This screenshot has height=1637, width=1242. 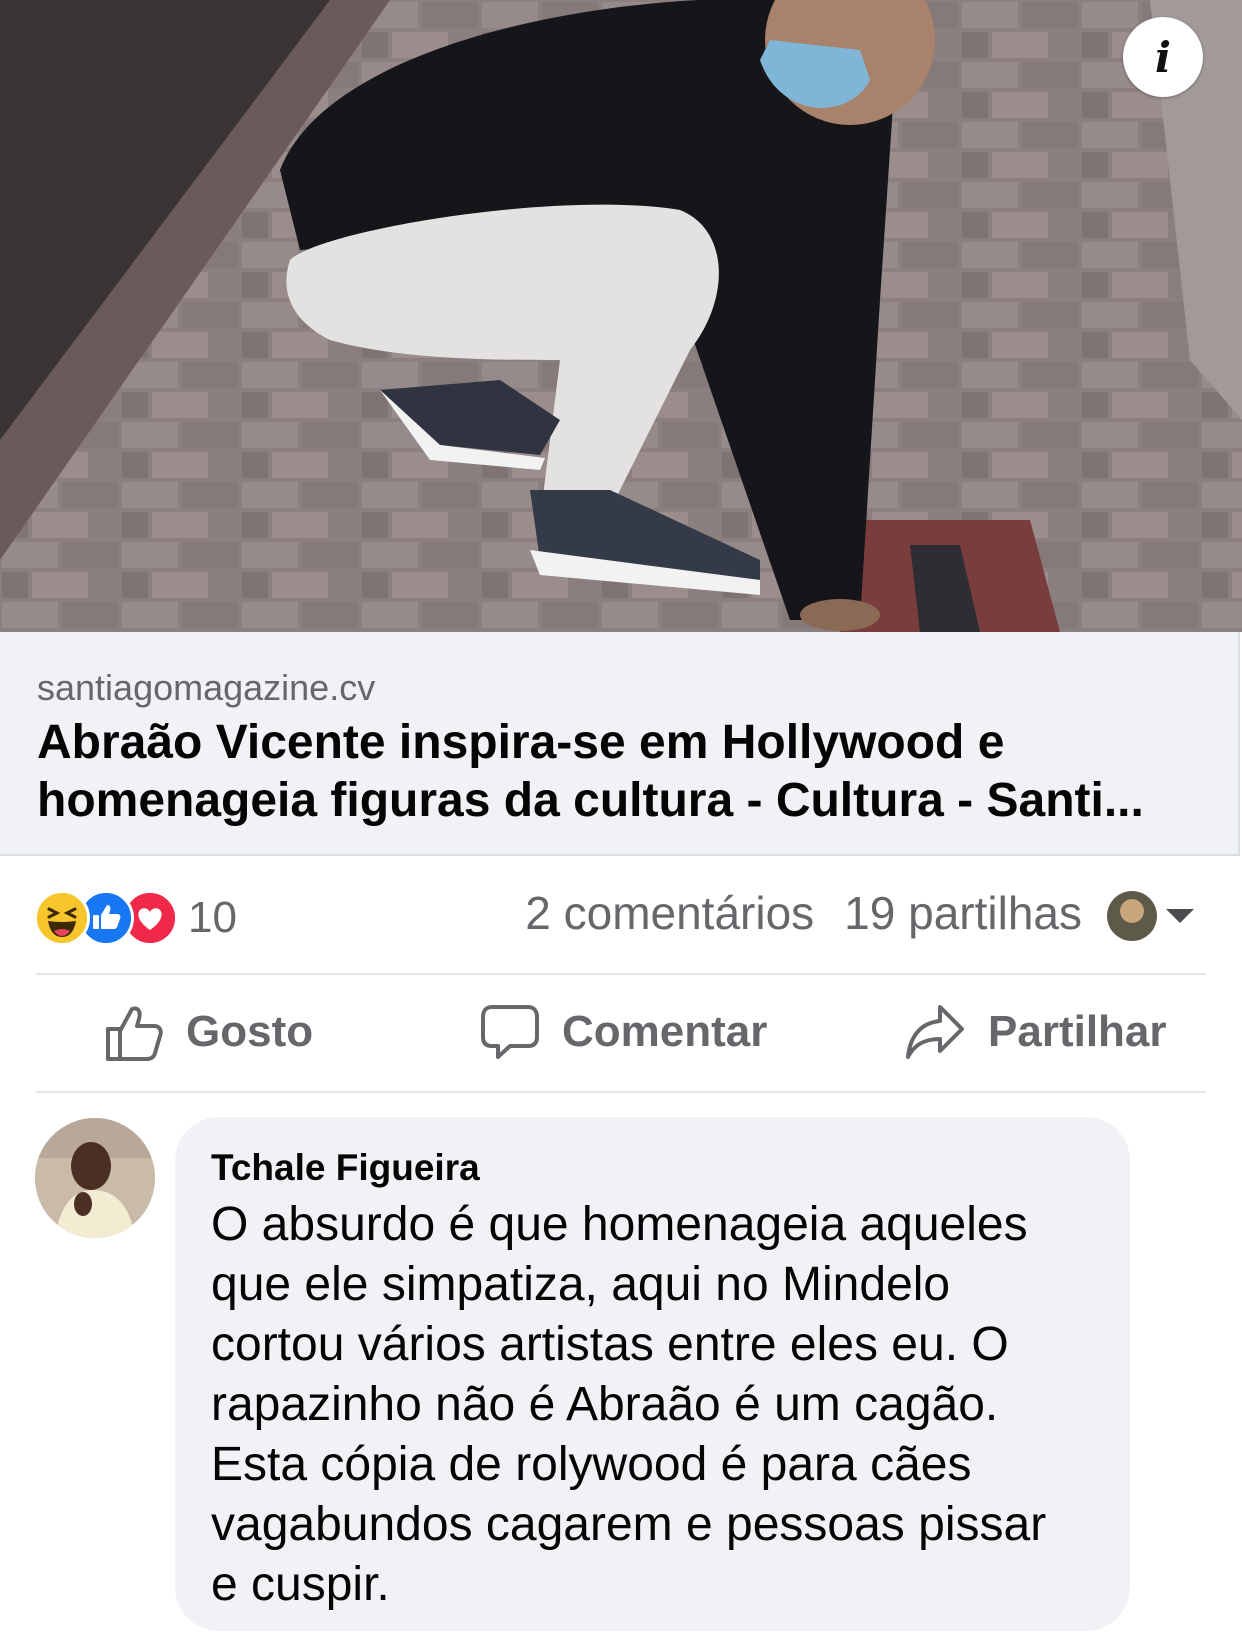 What do you see at coordinates (250, 1031) in the screenshot?
I see `like-button-label: Gosto` at bounding box center [250, 1031].